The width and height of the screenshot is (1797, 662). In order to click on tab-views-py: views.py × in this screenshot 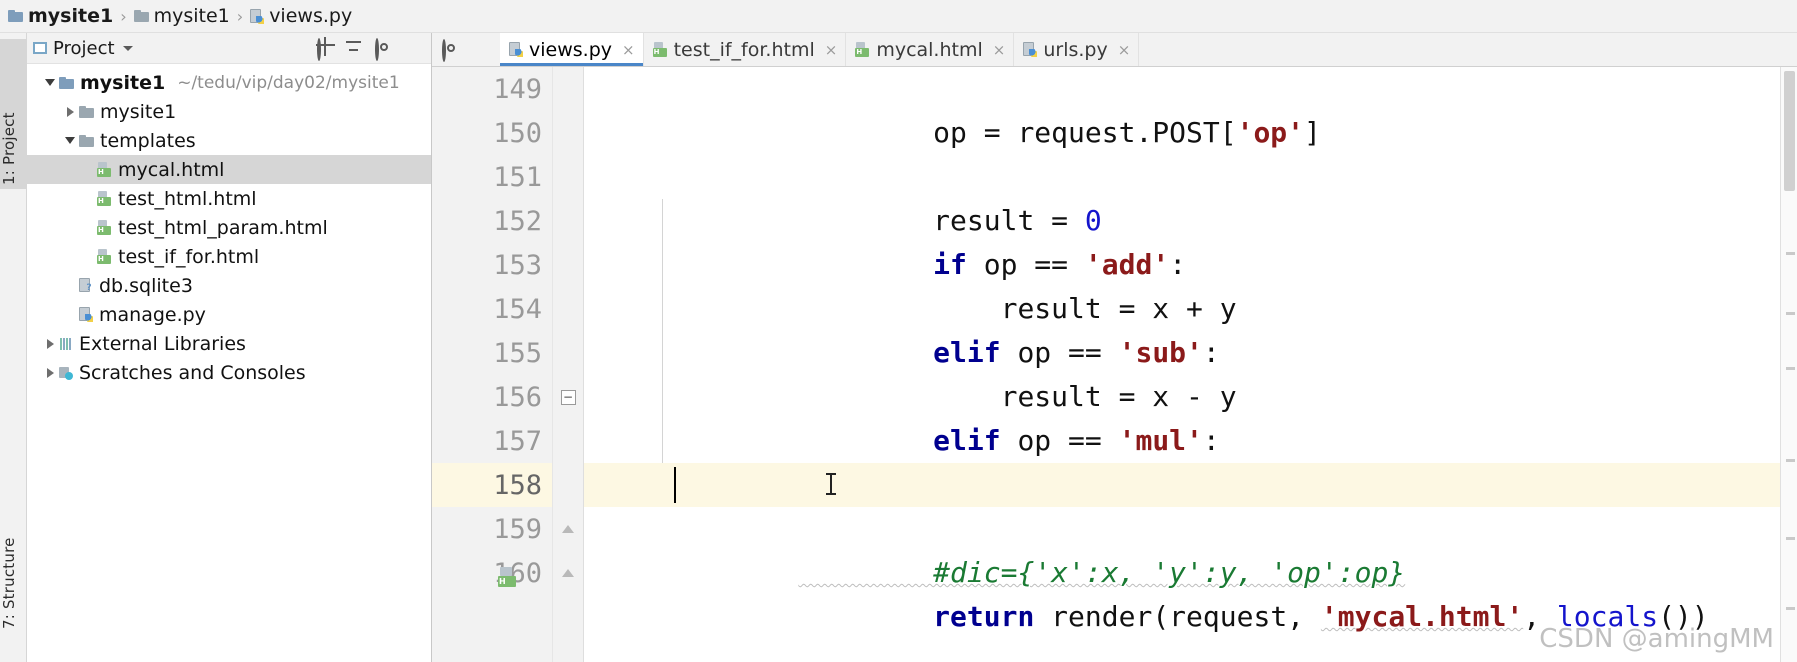, I will do `click(572, 49)`.